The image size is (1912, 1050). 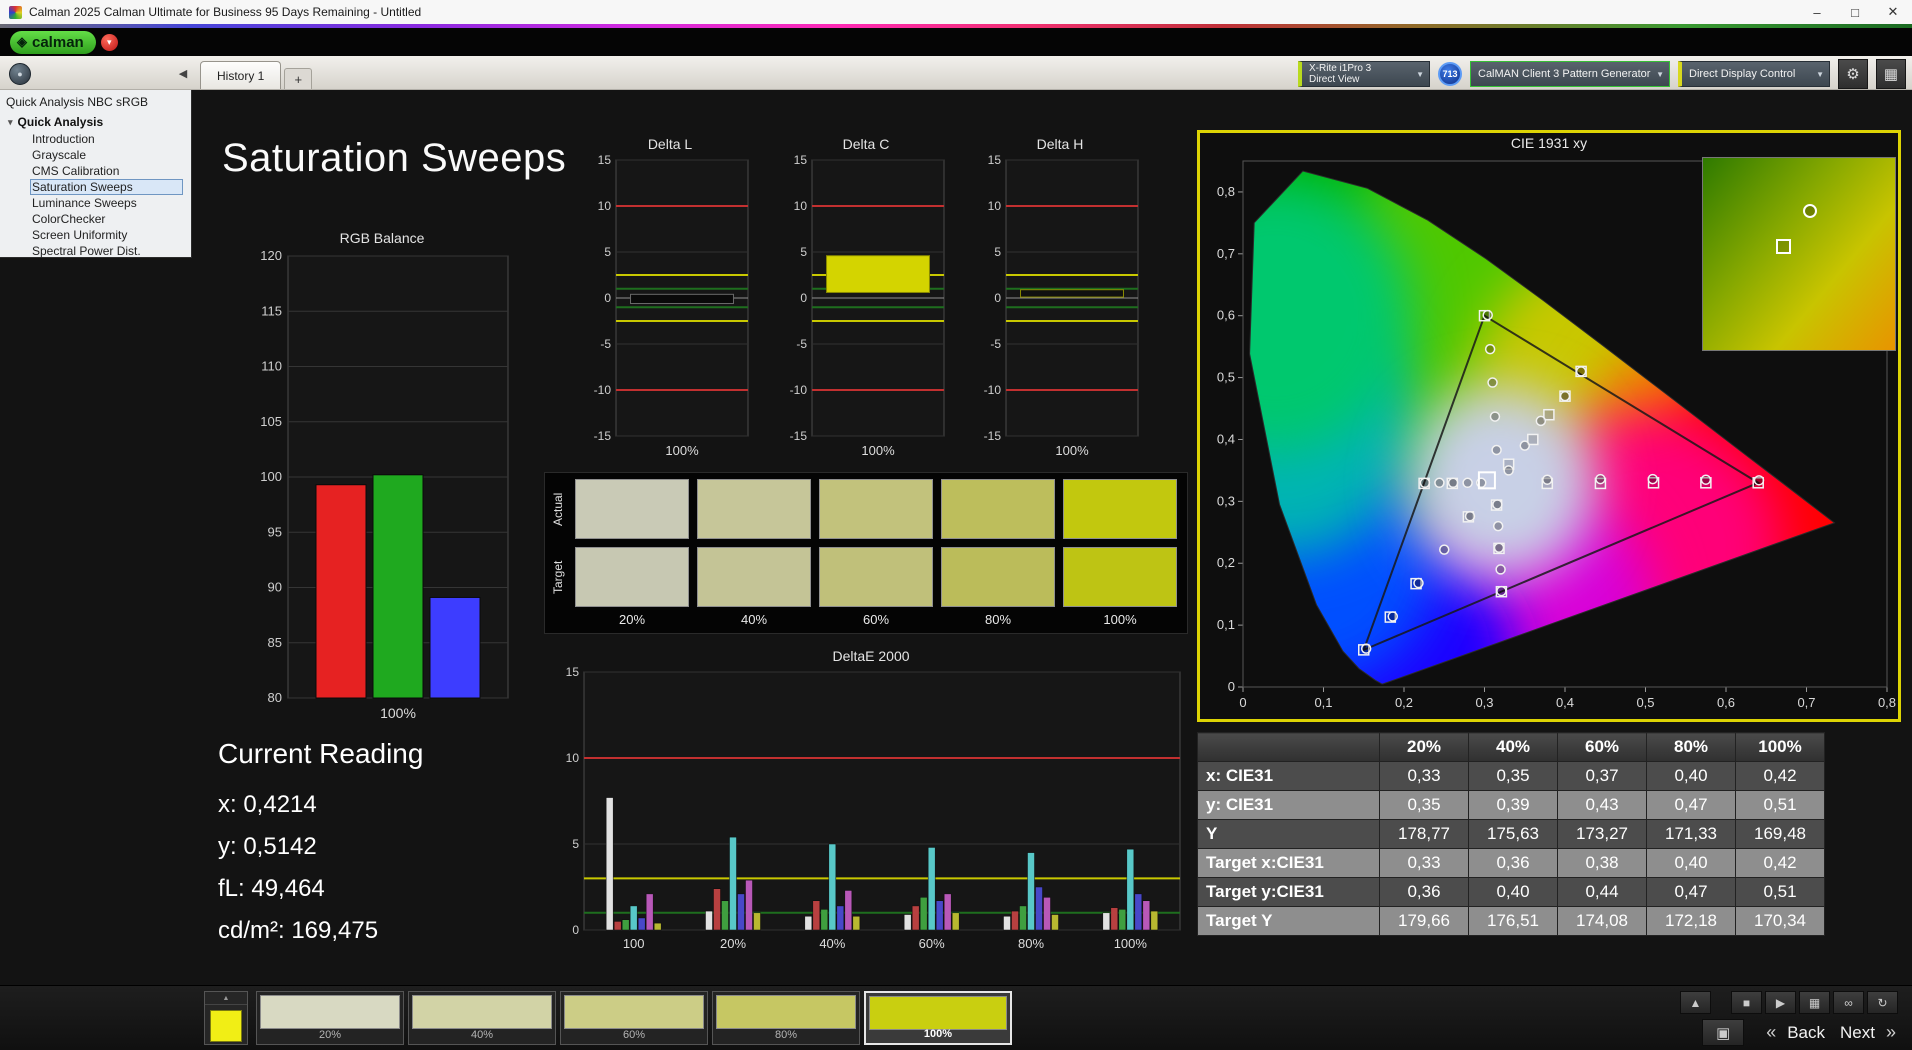 I want to click on pattern-swatch-100%: 100%, so click(x=938, y=1018).